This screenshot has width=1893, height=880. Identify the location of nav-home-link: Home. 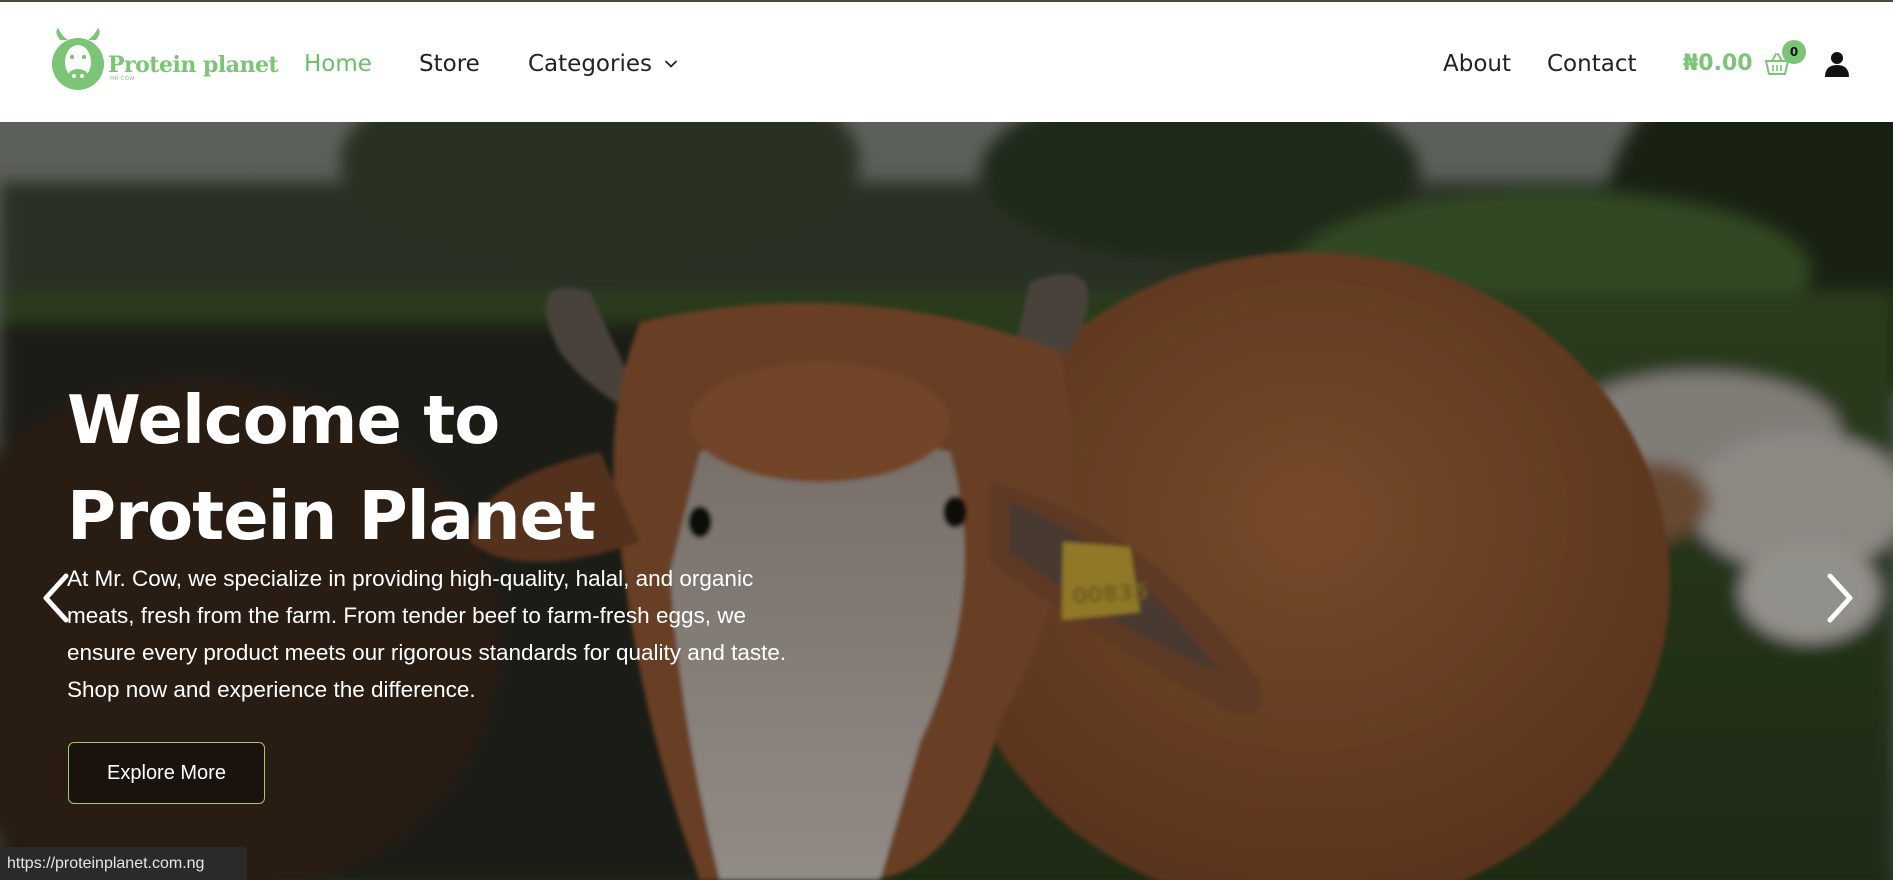
(338, 64).